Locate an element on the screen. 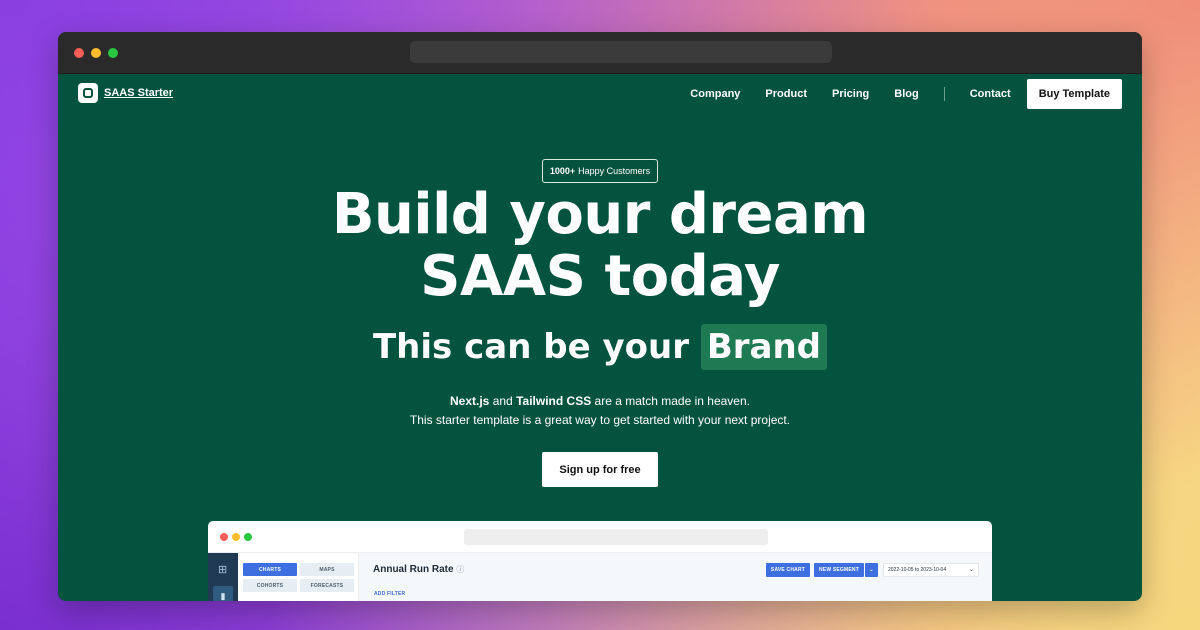 This screenshot has height=630, width=1200. hero-subtitle: This can be your Brand is located at coordinates (600, 347).